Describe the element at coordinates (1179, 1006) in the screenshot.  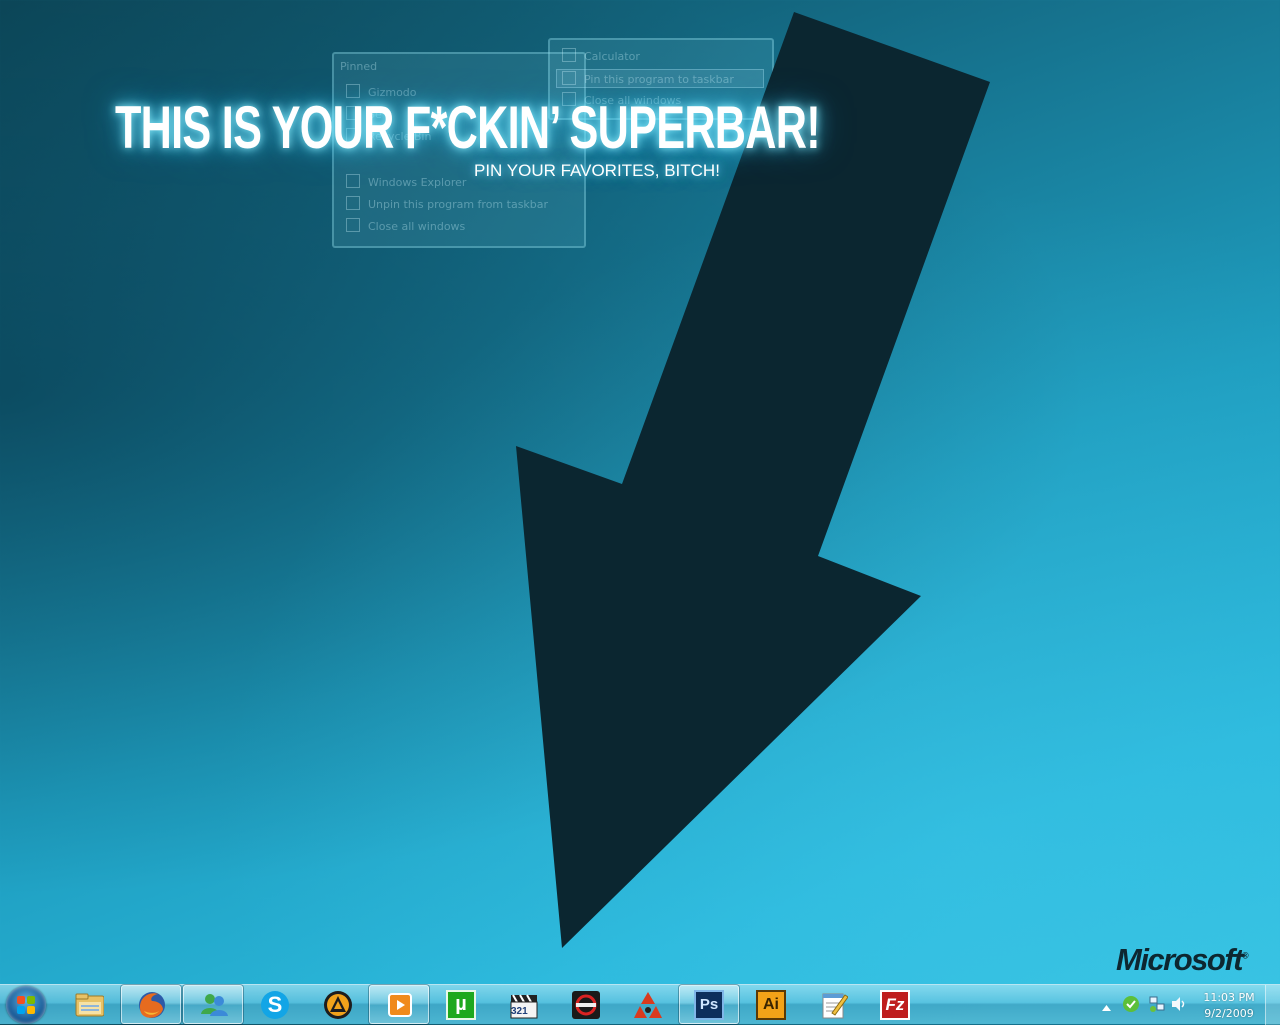
I see `volume-icon` at that location.